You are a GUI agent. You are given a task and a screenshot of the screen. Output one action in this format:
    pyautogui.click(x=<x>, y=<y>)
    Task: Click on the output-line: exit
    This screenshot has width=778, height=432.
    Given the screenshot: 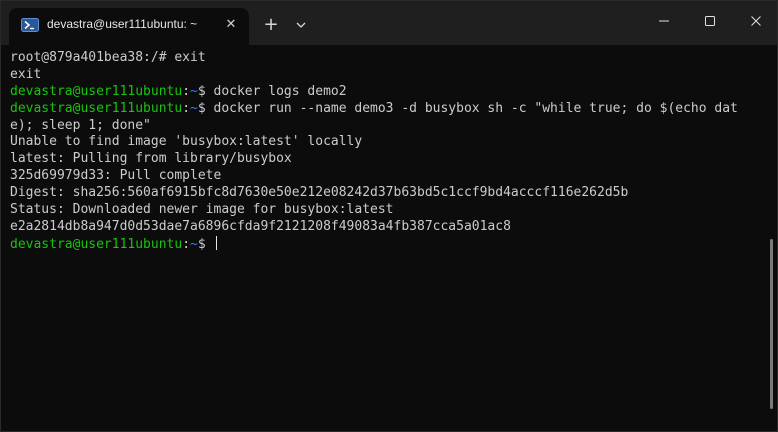 What is the action you would take?
    pyautogui.click(x=26, y=74)
    